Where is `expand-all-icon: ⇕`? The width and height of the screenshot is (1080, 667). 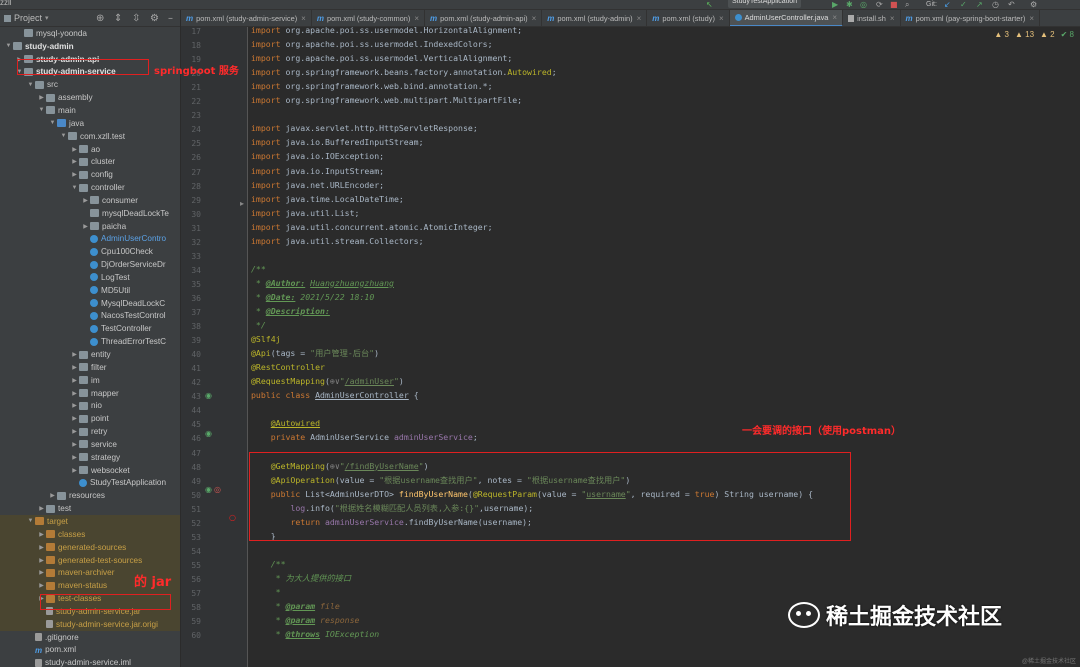
expand-all-icon: ⇕ is located at coordinates (118, 18).